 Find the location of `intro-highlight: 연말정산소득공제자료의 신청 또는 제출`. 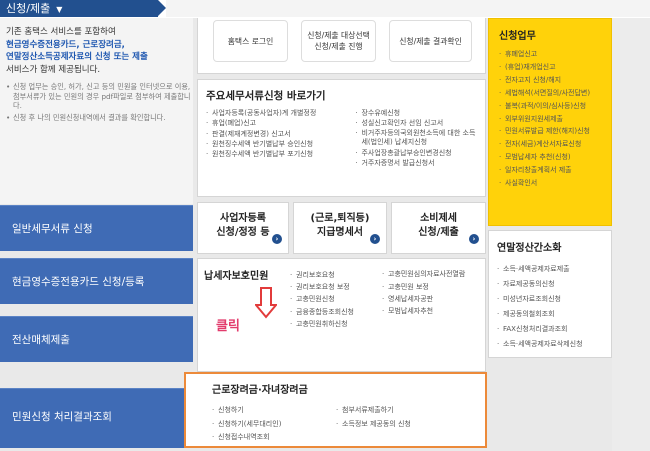

intro-highlight: 연말정산소득공제자료의 신청 또는 제출 is located at coordinates (77, 57).